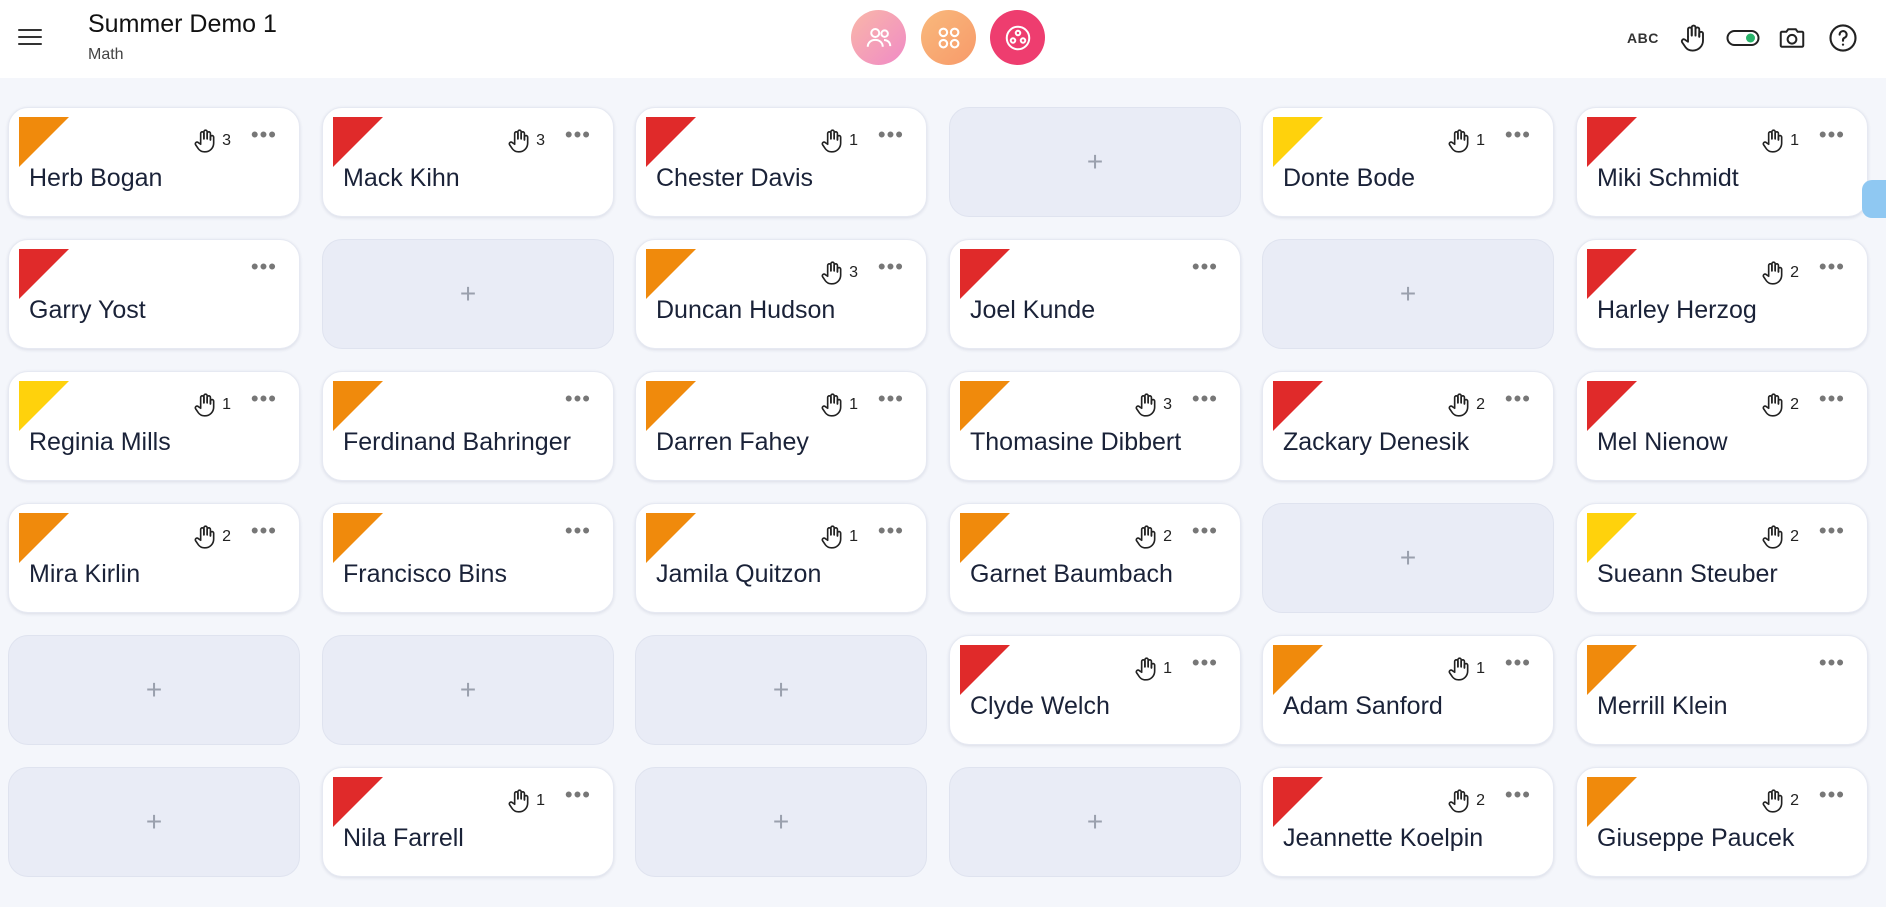 The width and height of the screenshot is (1886, 907). Describe the element at coordinates (1874, 199) in the screenshot. I see `side-panel-tab` at that location.